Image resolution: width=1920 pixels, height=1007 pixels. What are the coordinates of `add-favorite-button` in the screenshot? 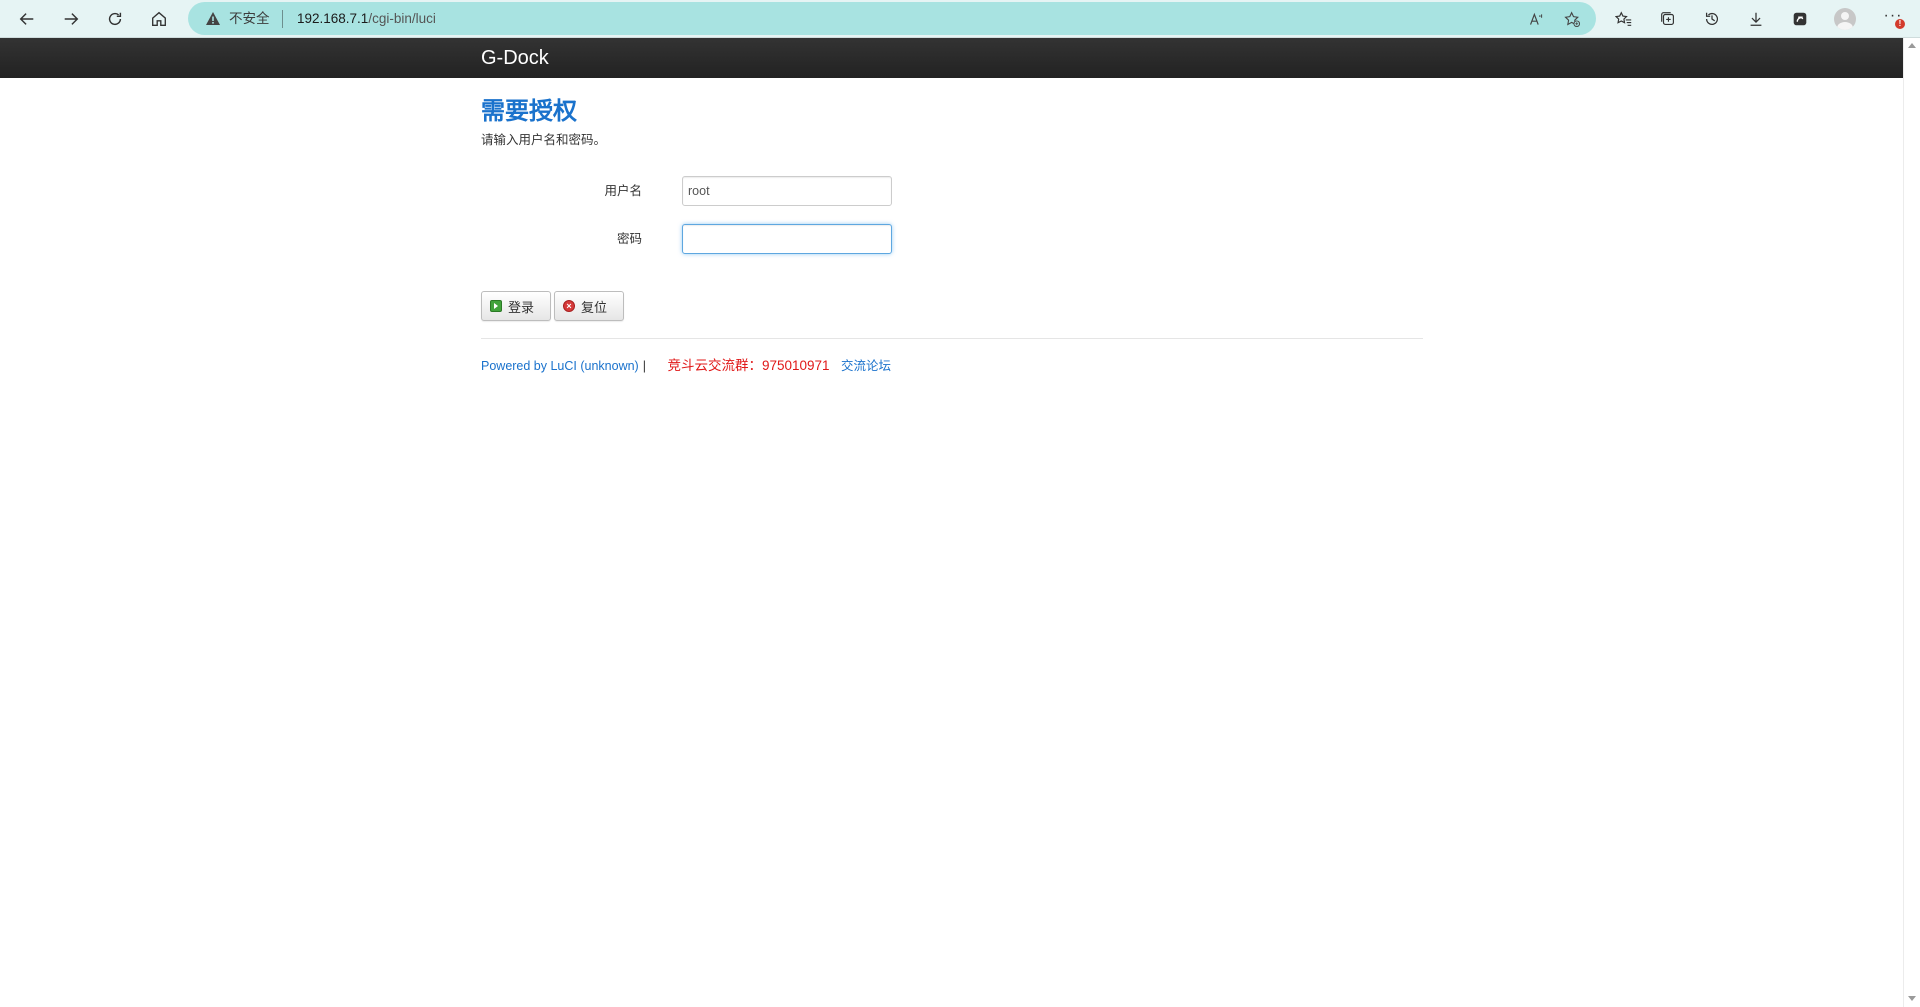 It's located at (1572, 19).